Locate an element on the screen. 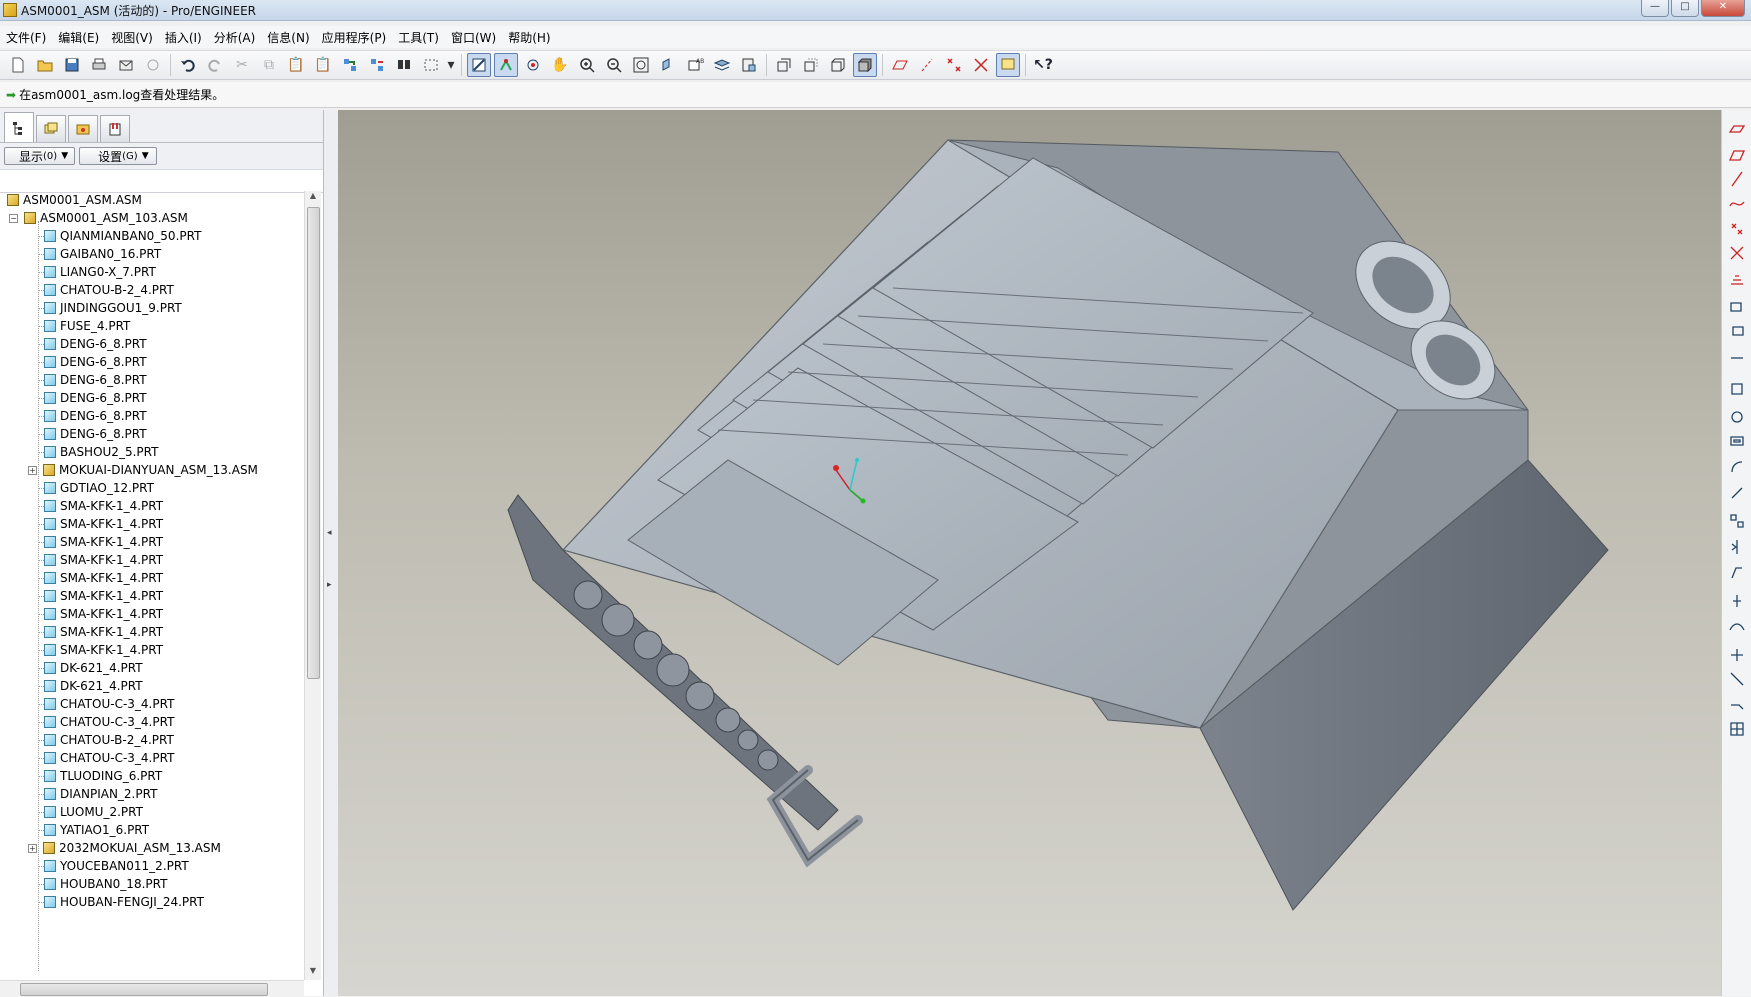  tree-item: LUOMU_2.PRT is located at coordinates (90, 812).